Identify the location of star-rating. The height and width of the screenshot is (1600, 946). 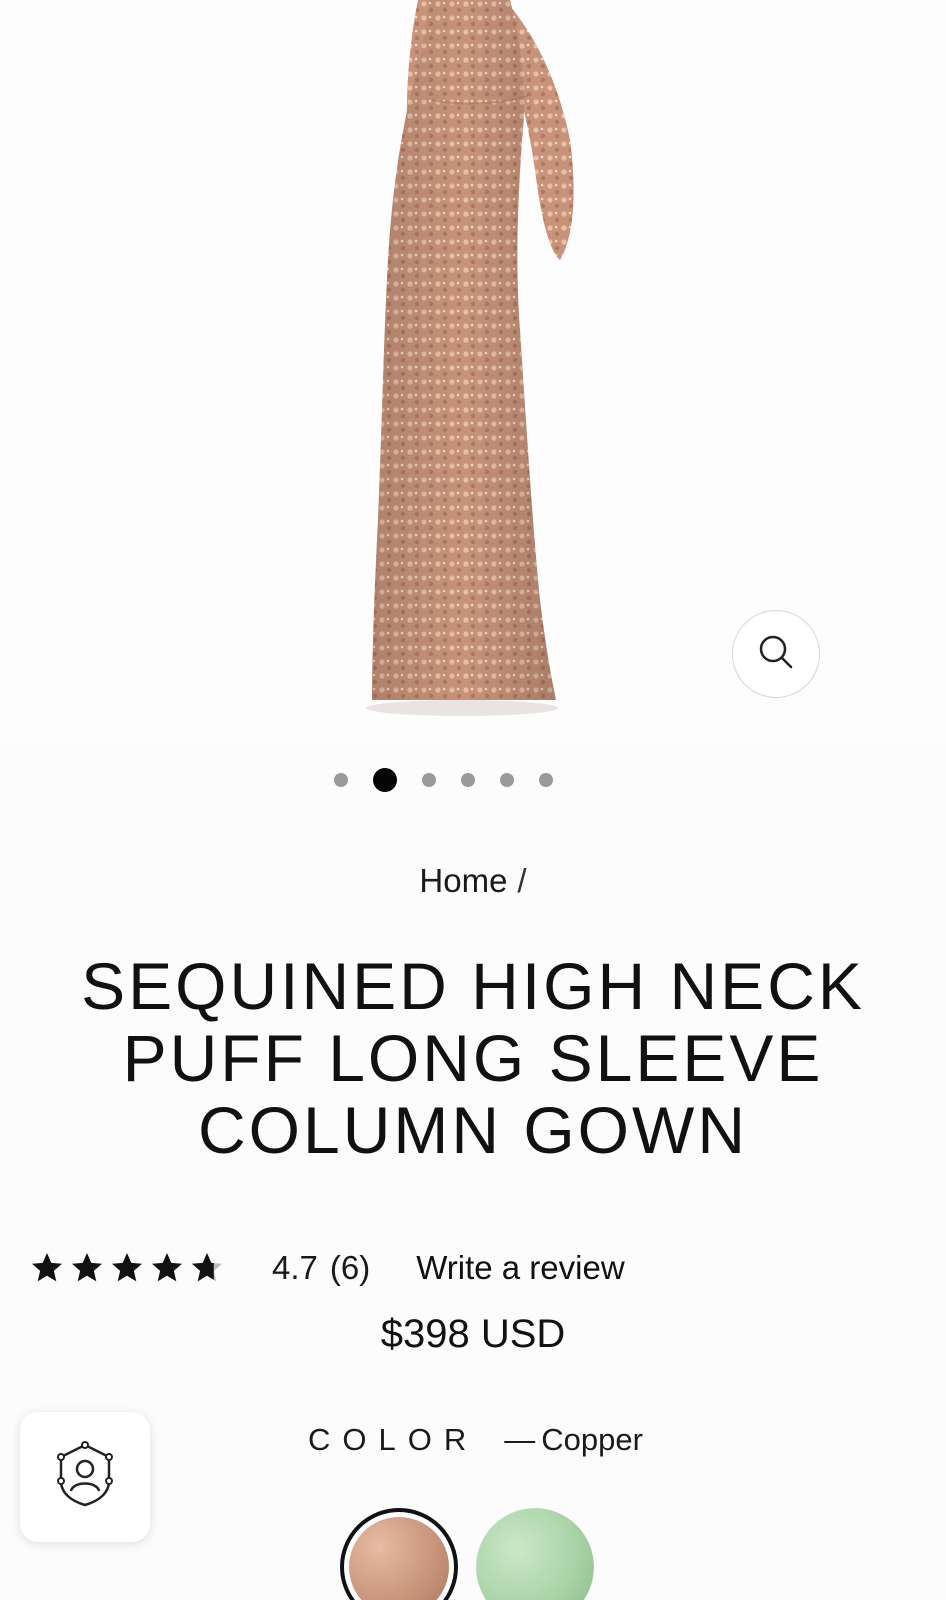
(127, 1268).